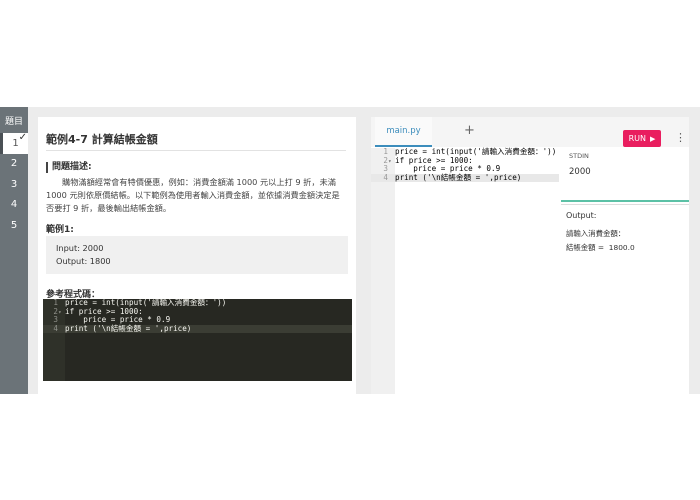 Image resolution: width=700 pixels, height=500 pixels. I want to click on play-icon: ▶, so click(653, 138).